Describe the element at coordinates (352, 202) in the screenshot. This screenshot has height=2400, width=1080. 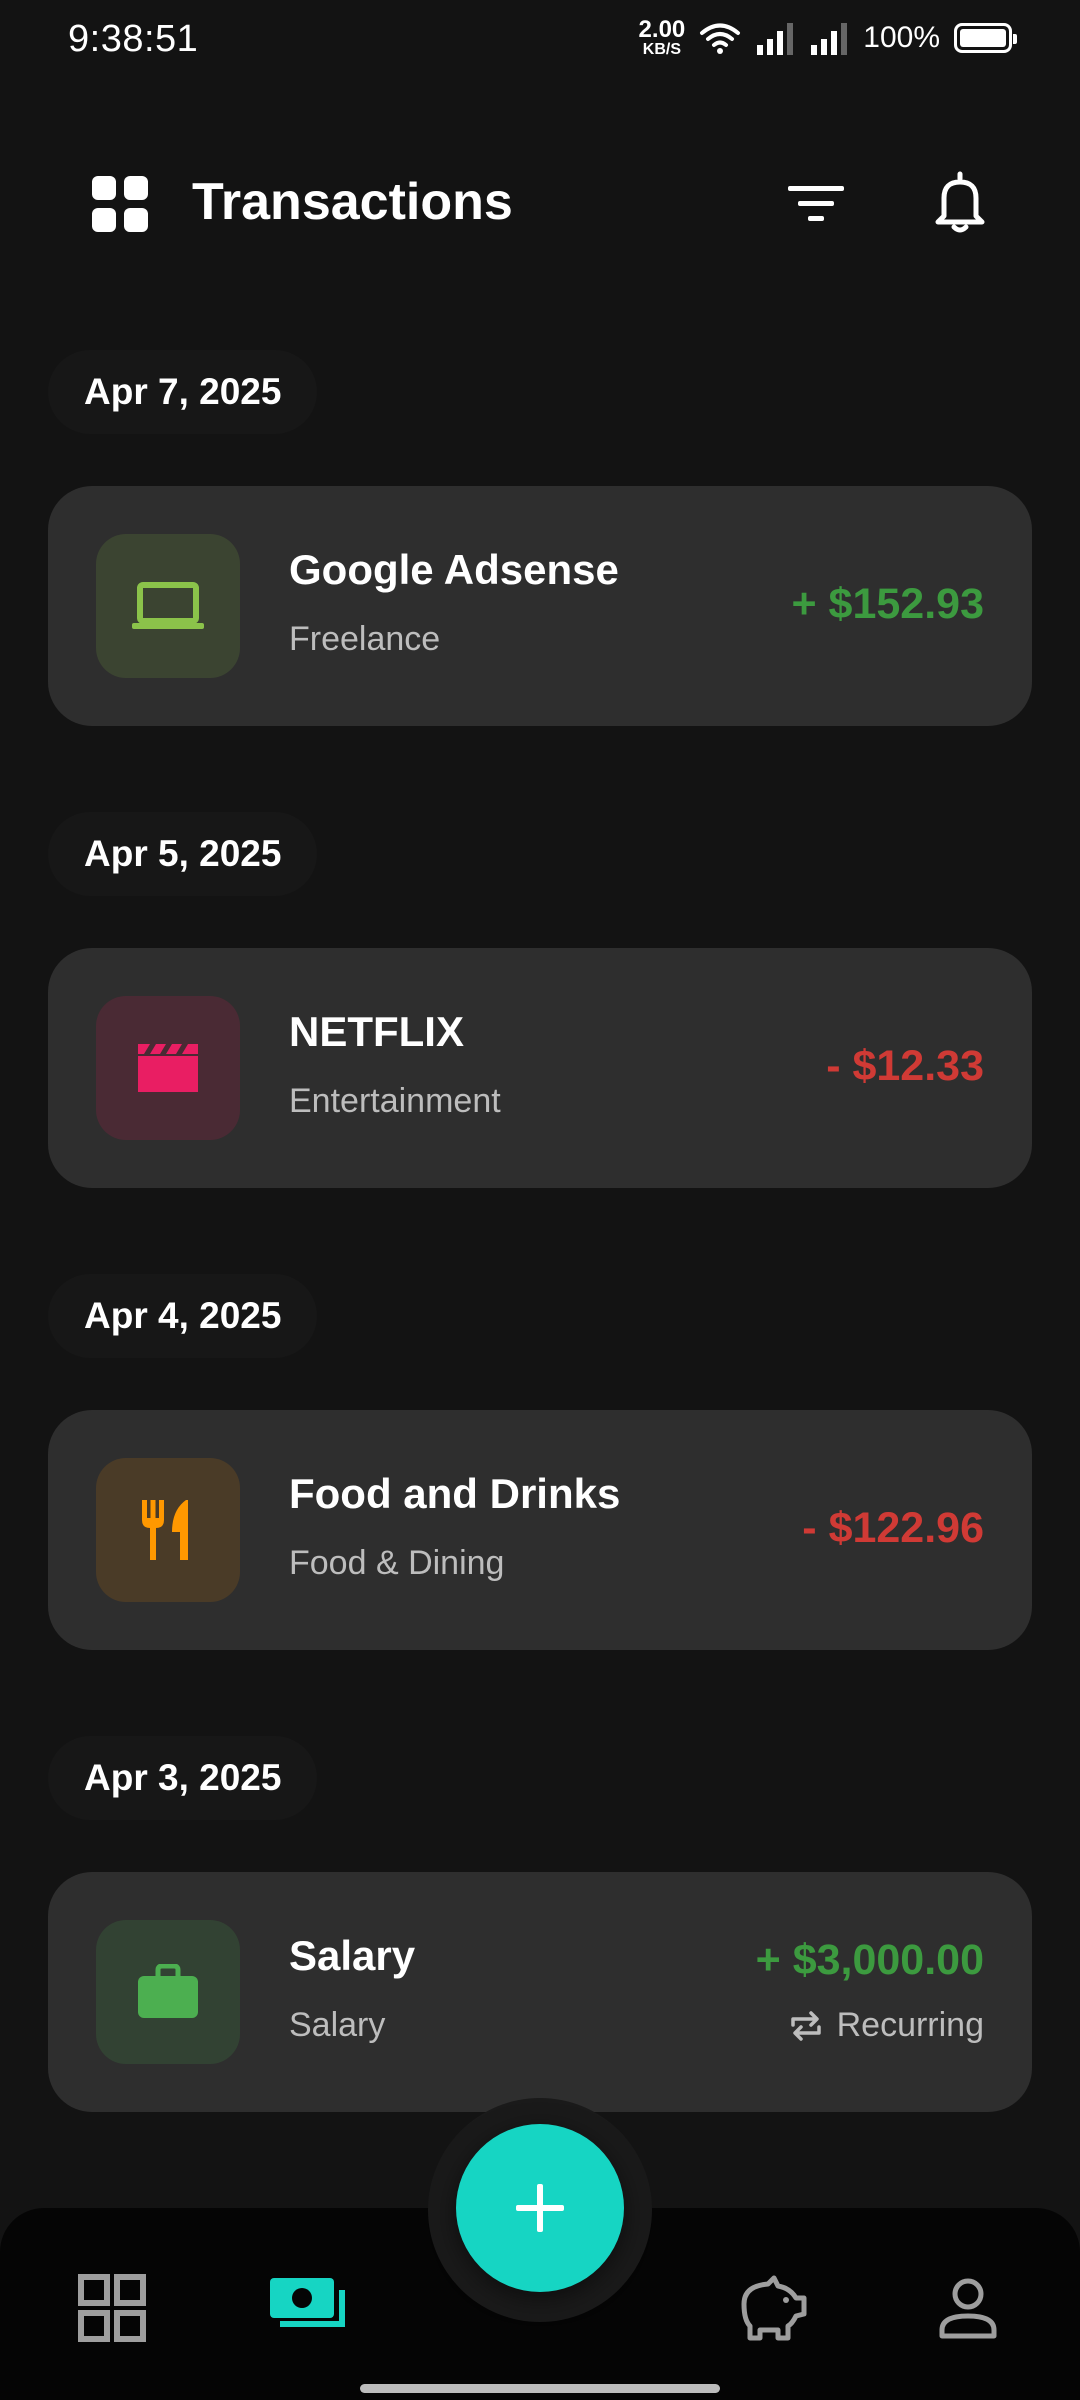
I see `page-title: Transactions` at that location.